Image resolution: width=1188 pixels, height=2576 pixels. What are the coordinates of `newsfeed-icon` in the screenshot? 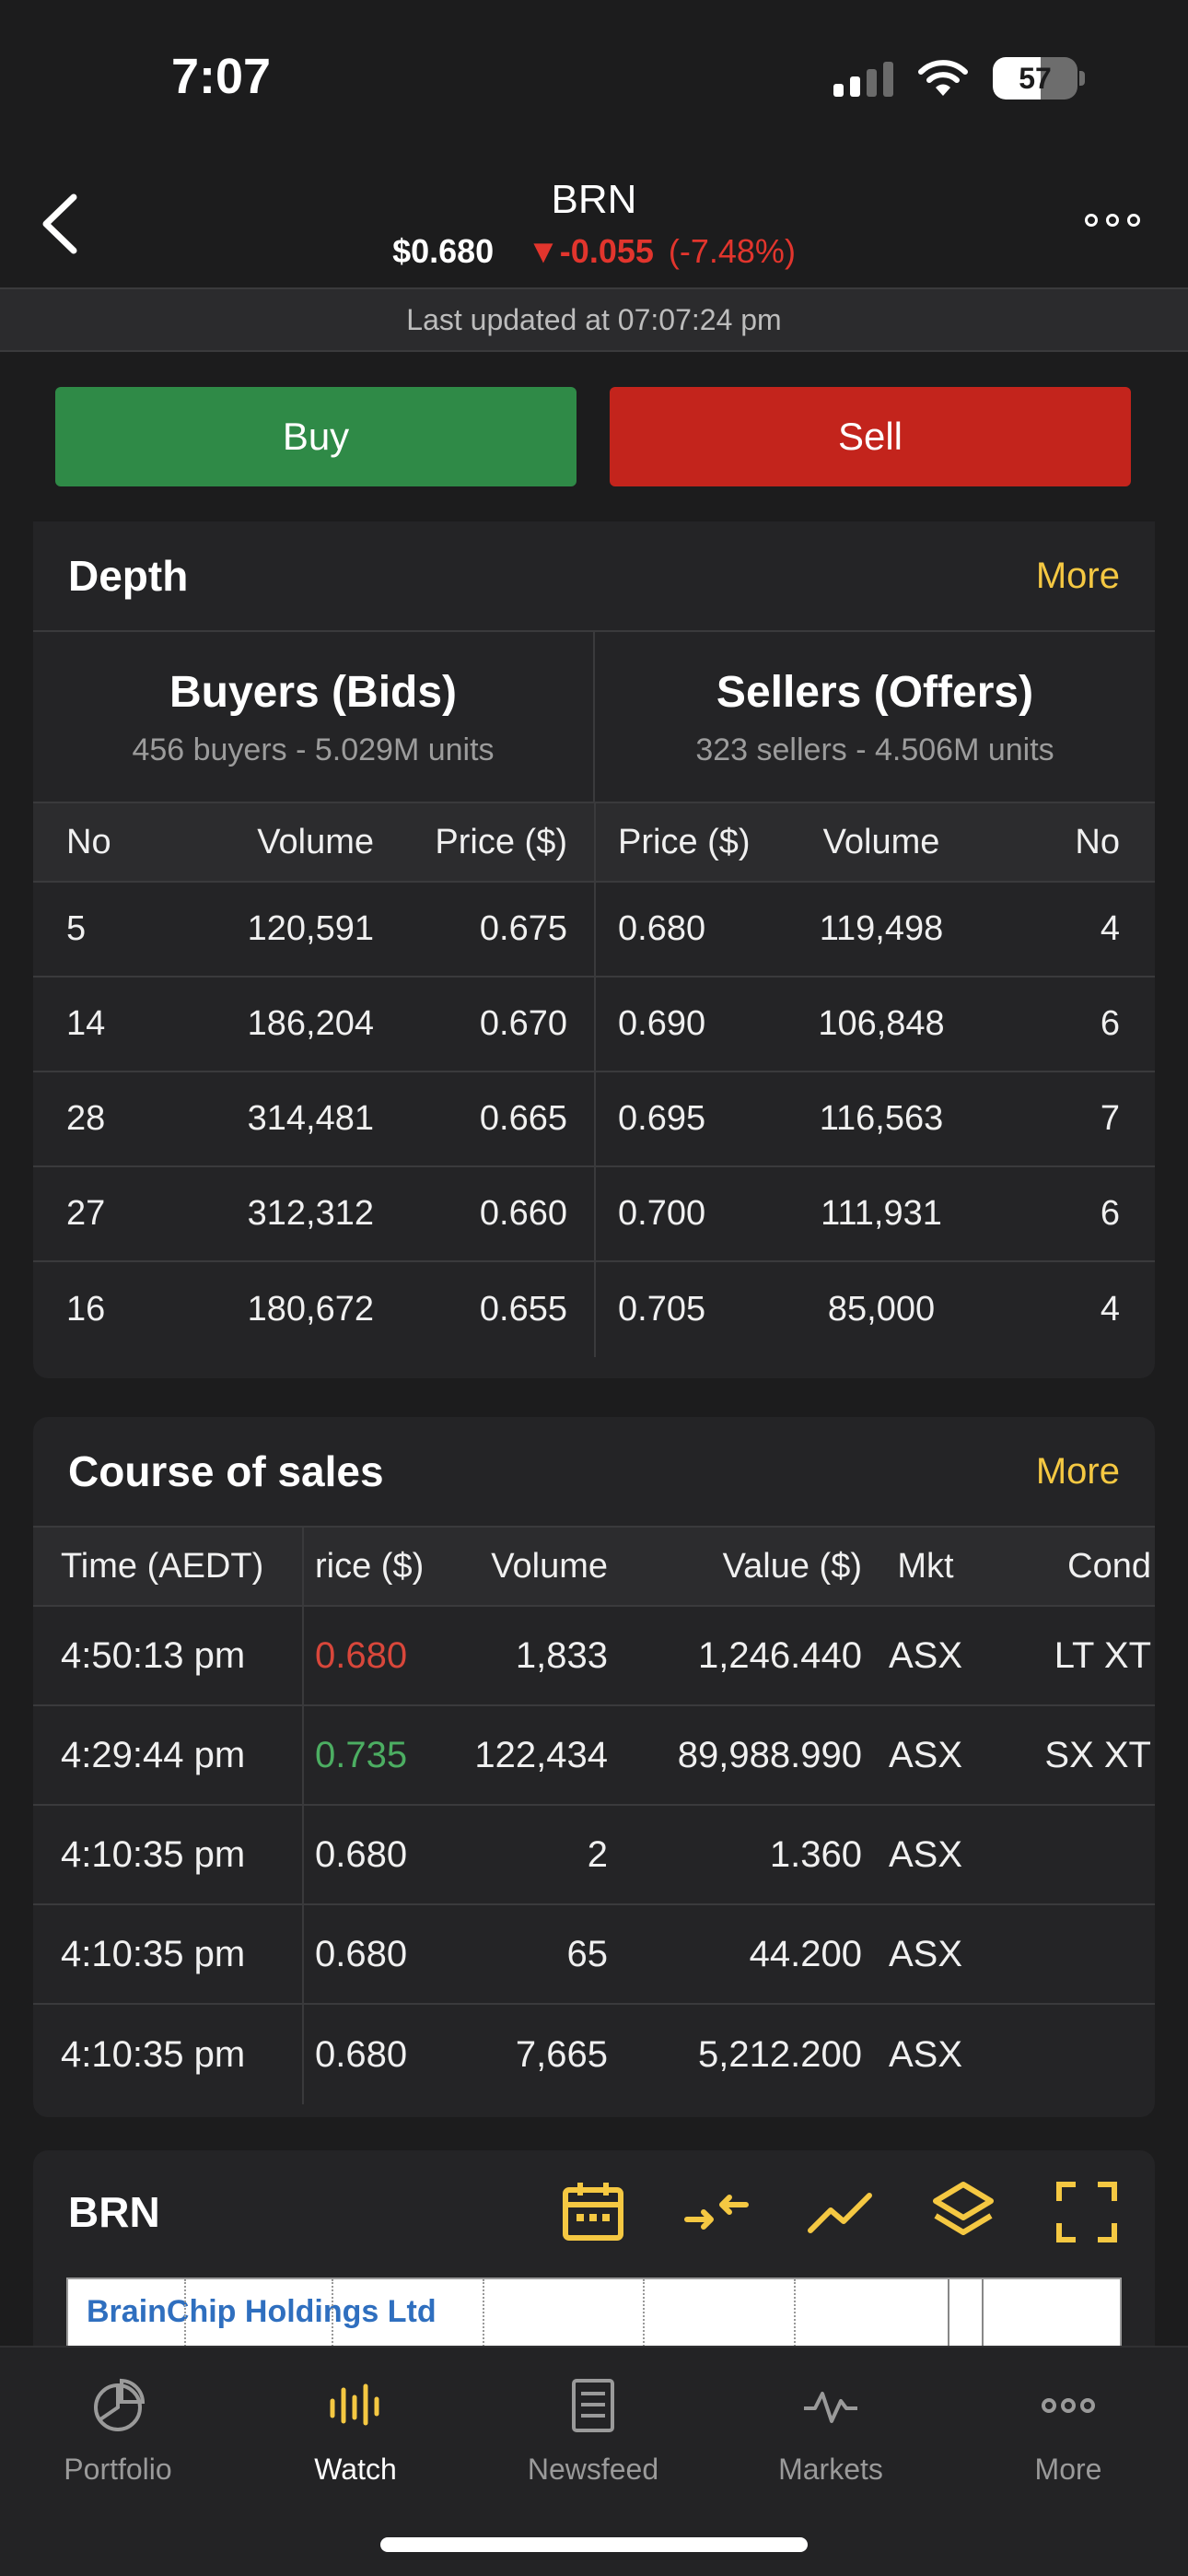 It's located at (593, 2405).